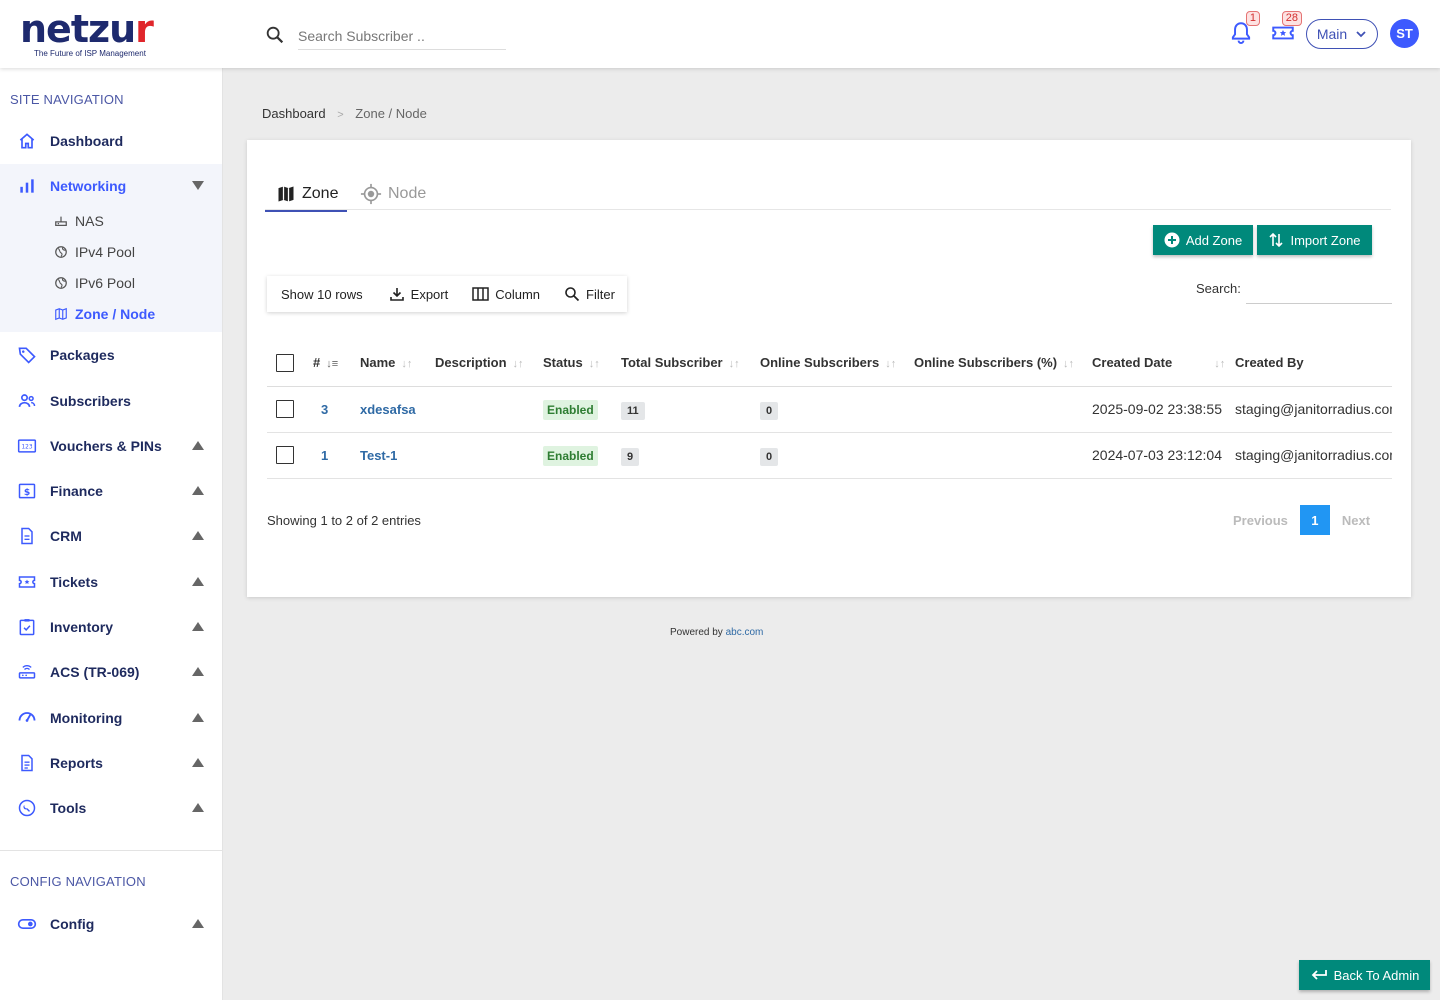  Describe the element at coordinates (1319, 289) in the screenshot. I see `table-search-input` at that location.